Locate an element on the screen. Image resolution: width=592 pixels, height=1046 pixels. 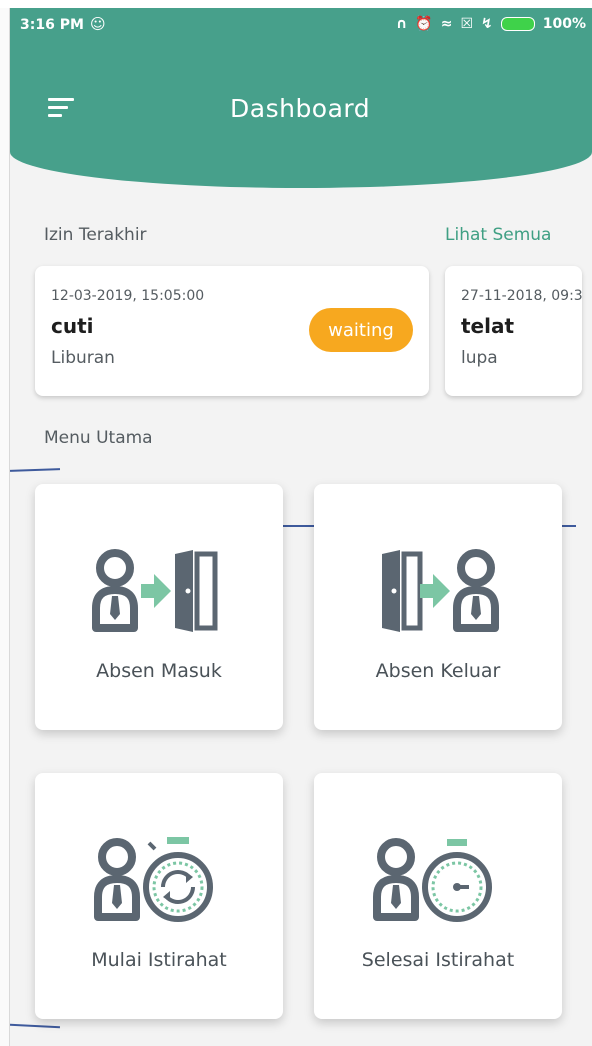
izin-section-label: Izin Terakhir is located at coordinates (95, 235).